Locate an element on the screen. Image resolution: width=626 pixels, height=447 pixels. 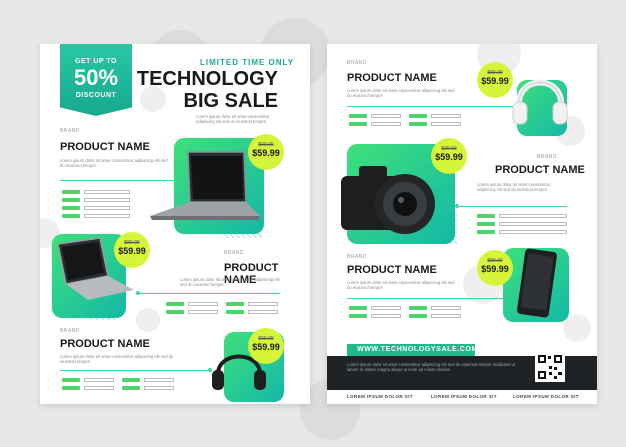
website-url: WWW.TECHNOLOGYSALE.COM is located at coordinates (412, 350).